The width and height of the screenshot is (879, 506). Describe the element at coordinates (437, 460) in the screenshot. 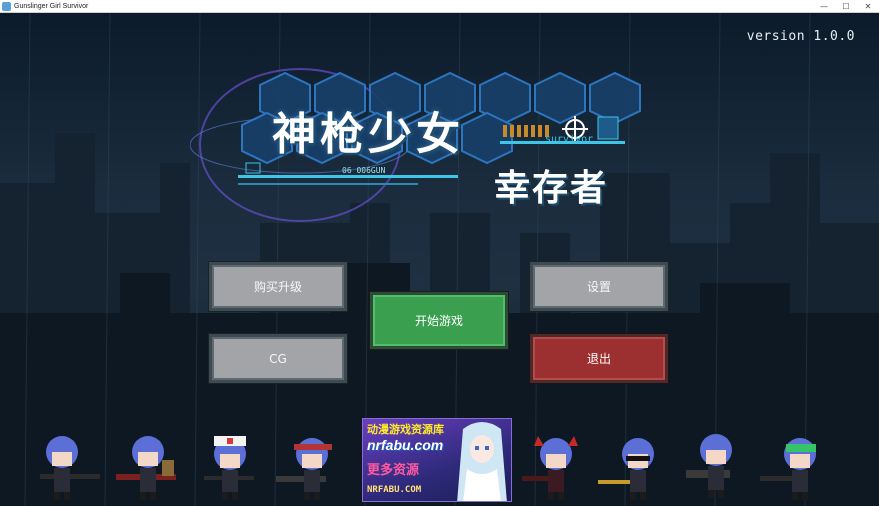

I see `promo-banner: 动漫游戏资源库 nrfabu.com 更多资源 NRFABU.COM` at that location.